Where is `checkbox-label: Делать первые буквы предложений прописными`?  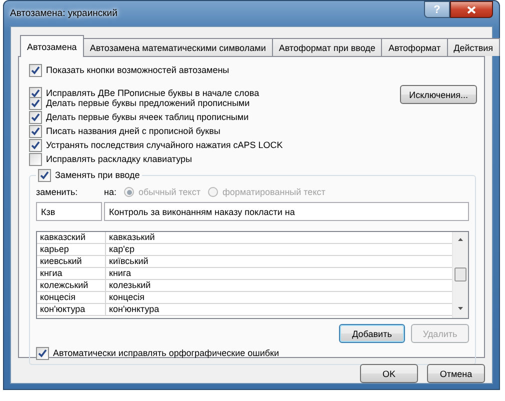 checkbox-label: Делать первые буквы предложений прописными is located at coordinates (148, 103).